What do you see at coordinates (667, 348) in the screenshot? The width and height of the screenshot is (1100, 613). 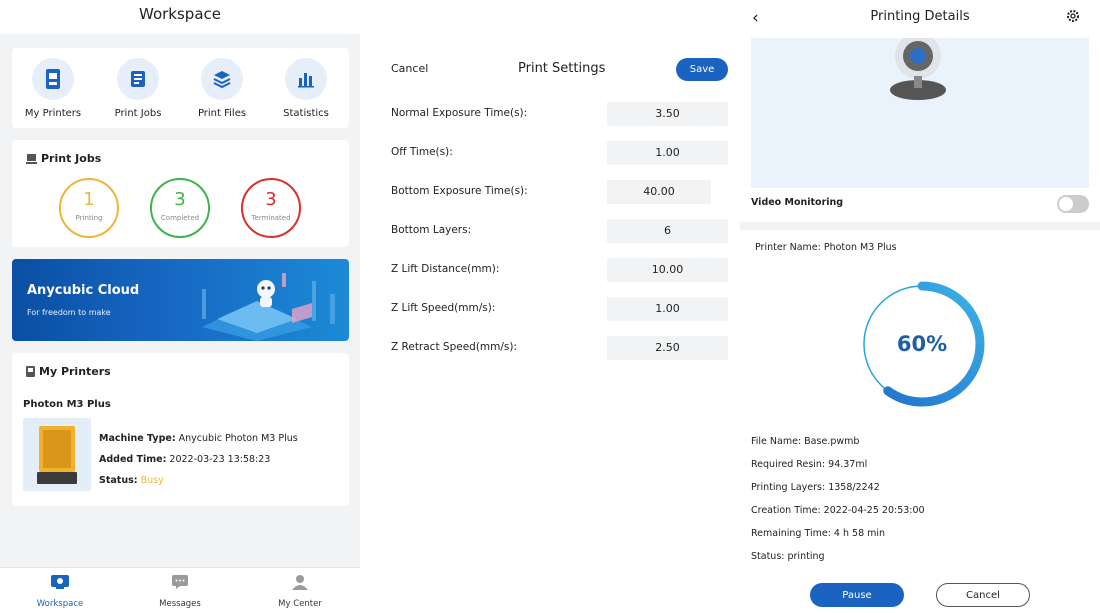 I see `z-retract-speed-field: 2.50` at bounding box center [667, 348].